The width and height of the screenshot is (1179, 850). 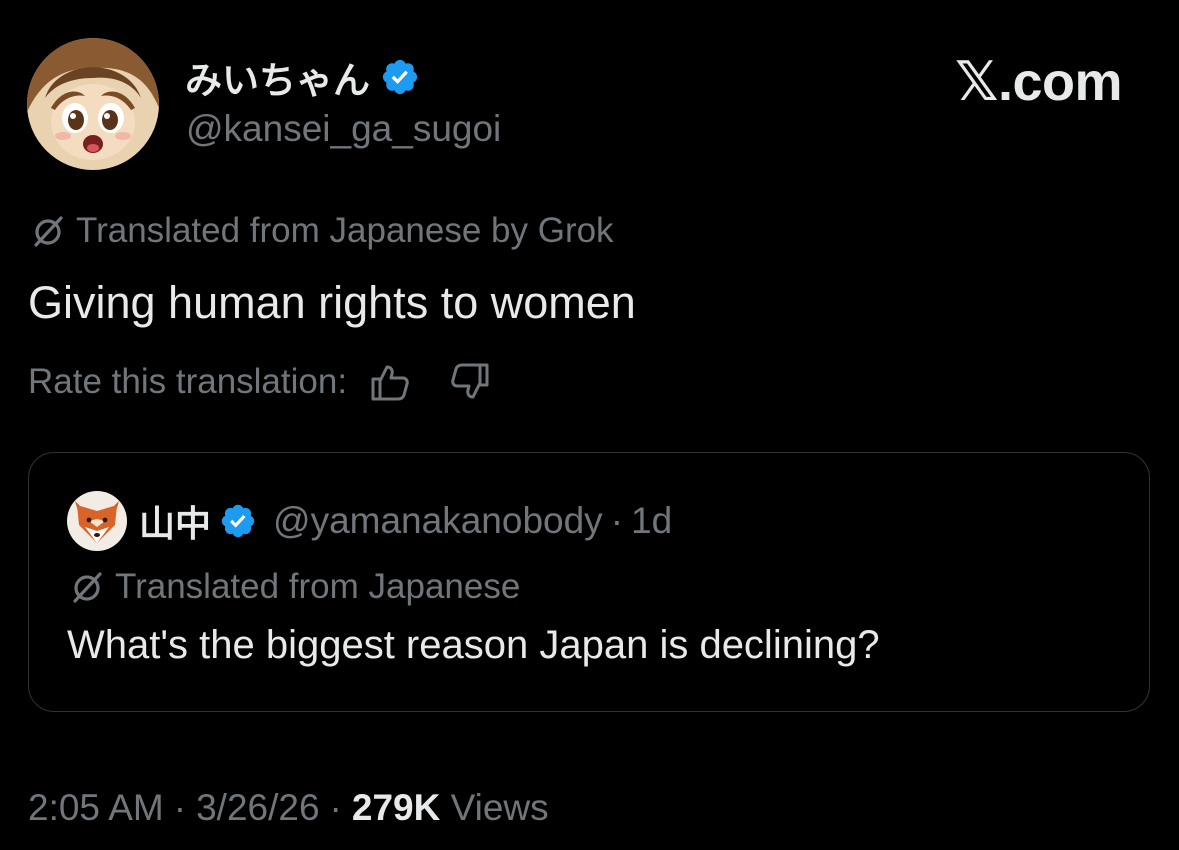 What do you see at coordinates (651, 521) in the screenshot?
I see `quoted-timestamp: 1d` at bounding box center [651, 521].